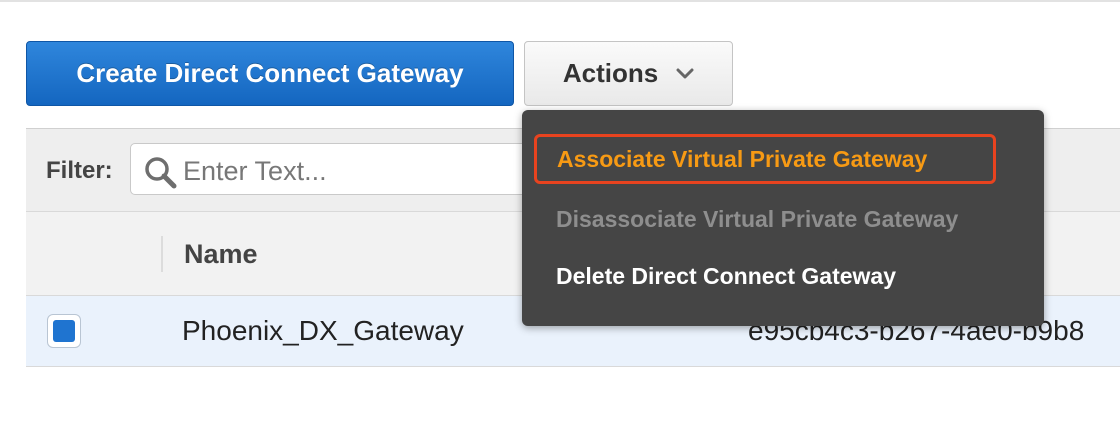 The image size is (1120, 442). Describe the element at coordinates (79, 170) in the screenshot. I see `filter-label: Filter:` at that location.